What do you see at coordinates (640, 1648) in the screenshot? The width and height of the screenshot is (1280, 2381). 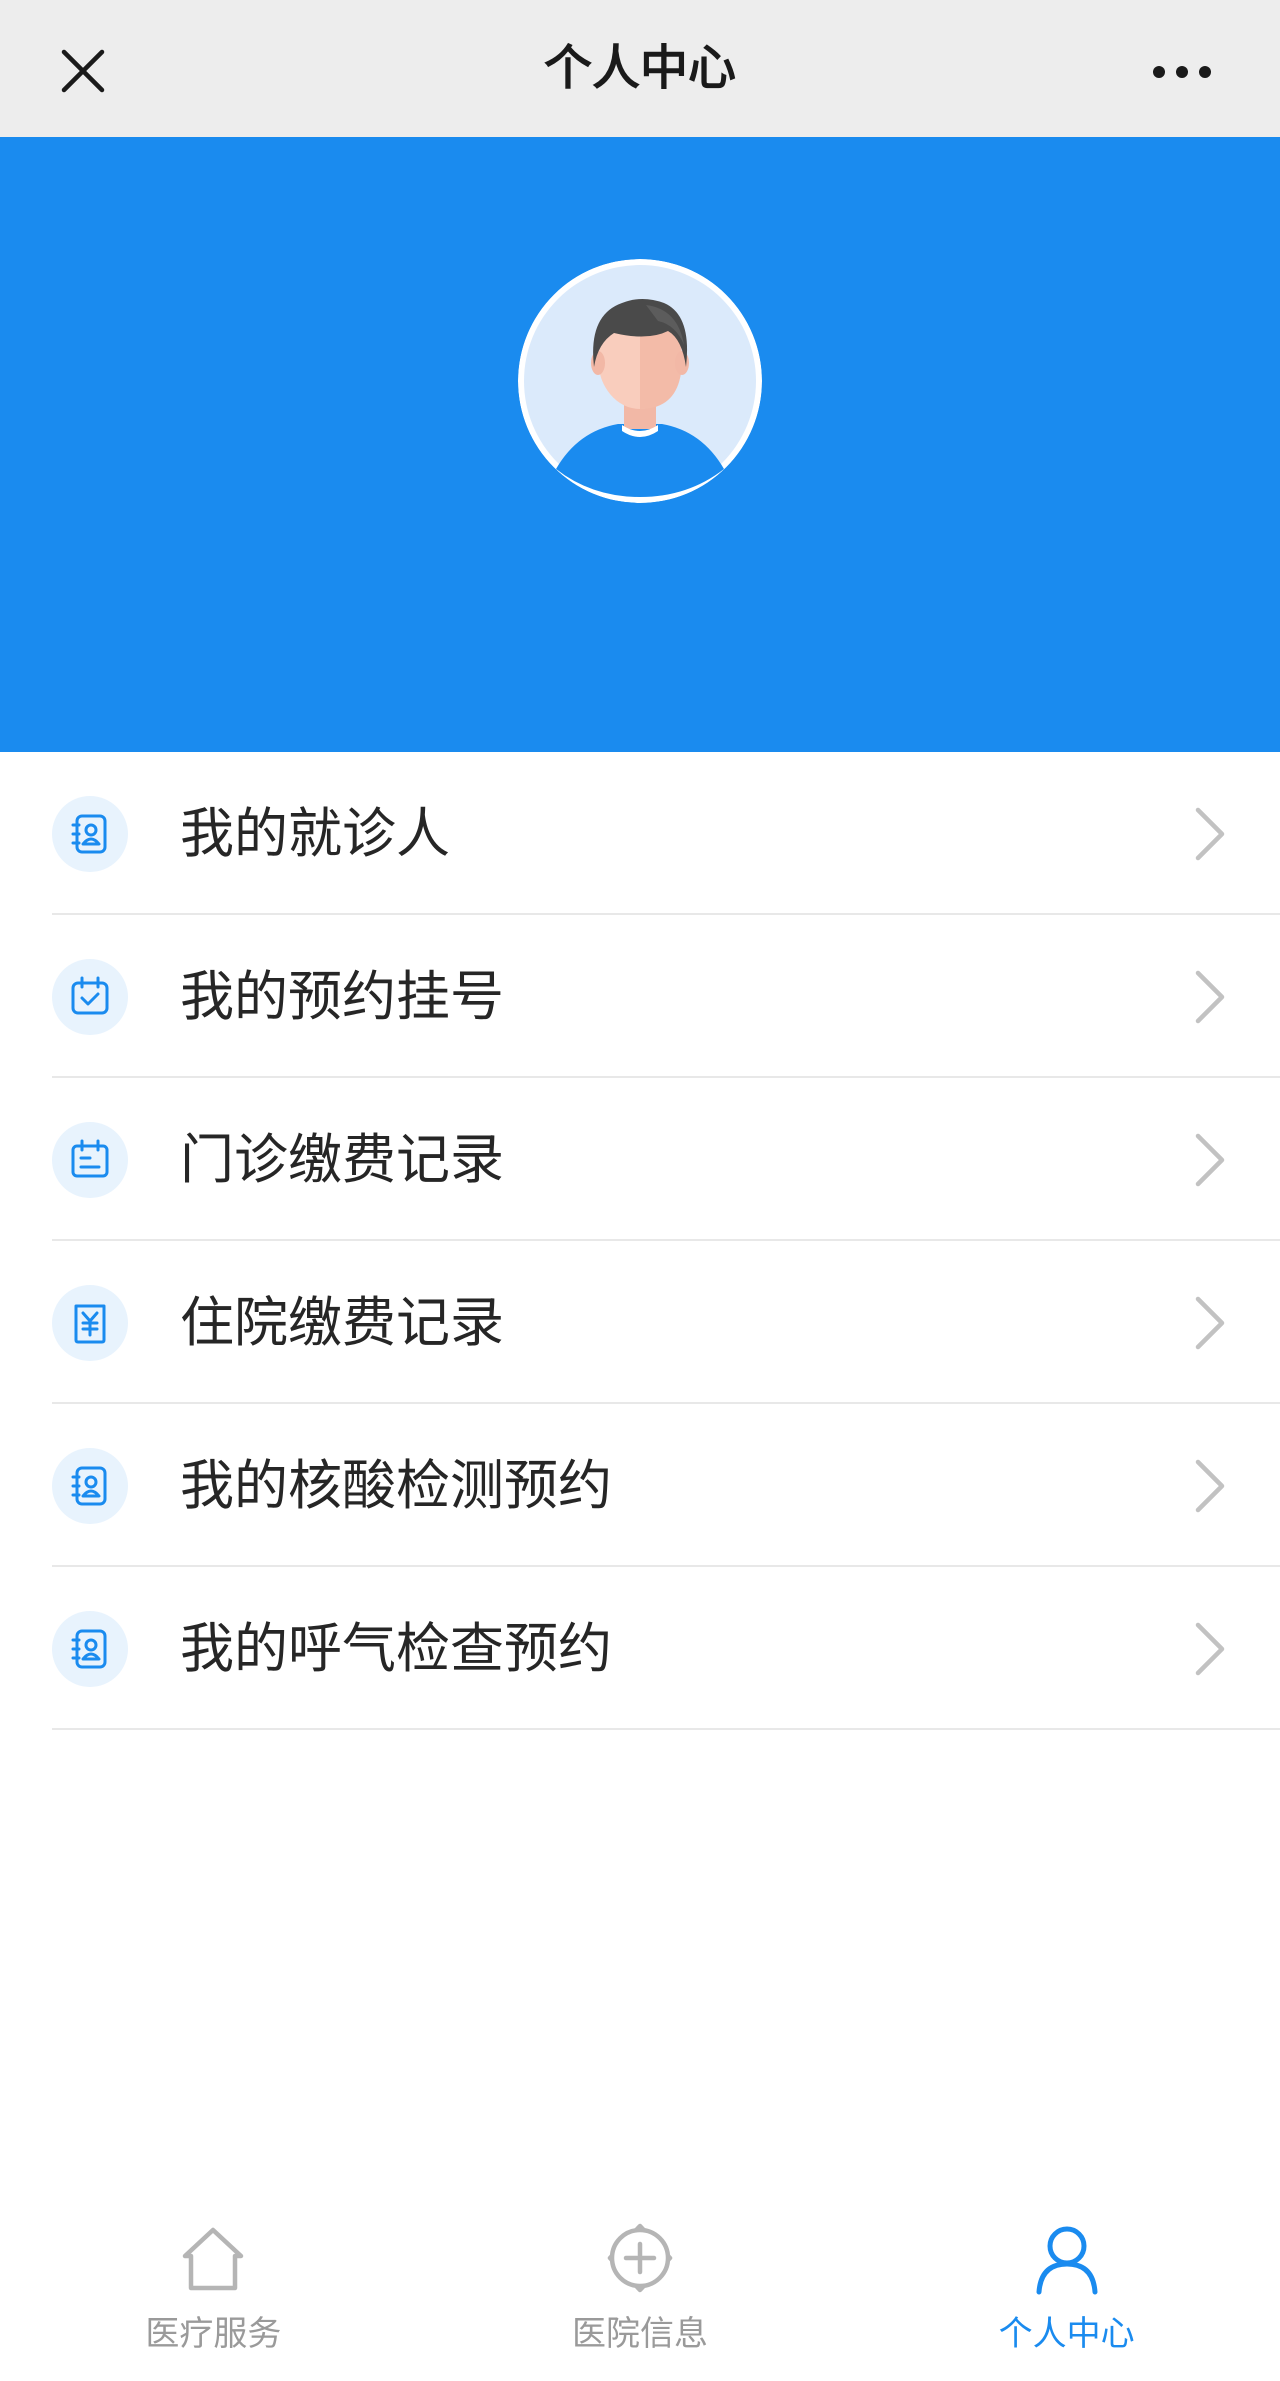 I see `menu-item-breath-test: 我的呼气检查预约` at bounding box center [640, 1648].